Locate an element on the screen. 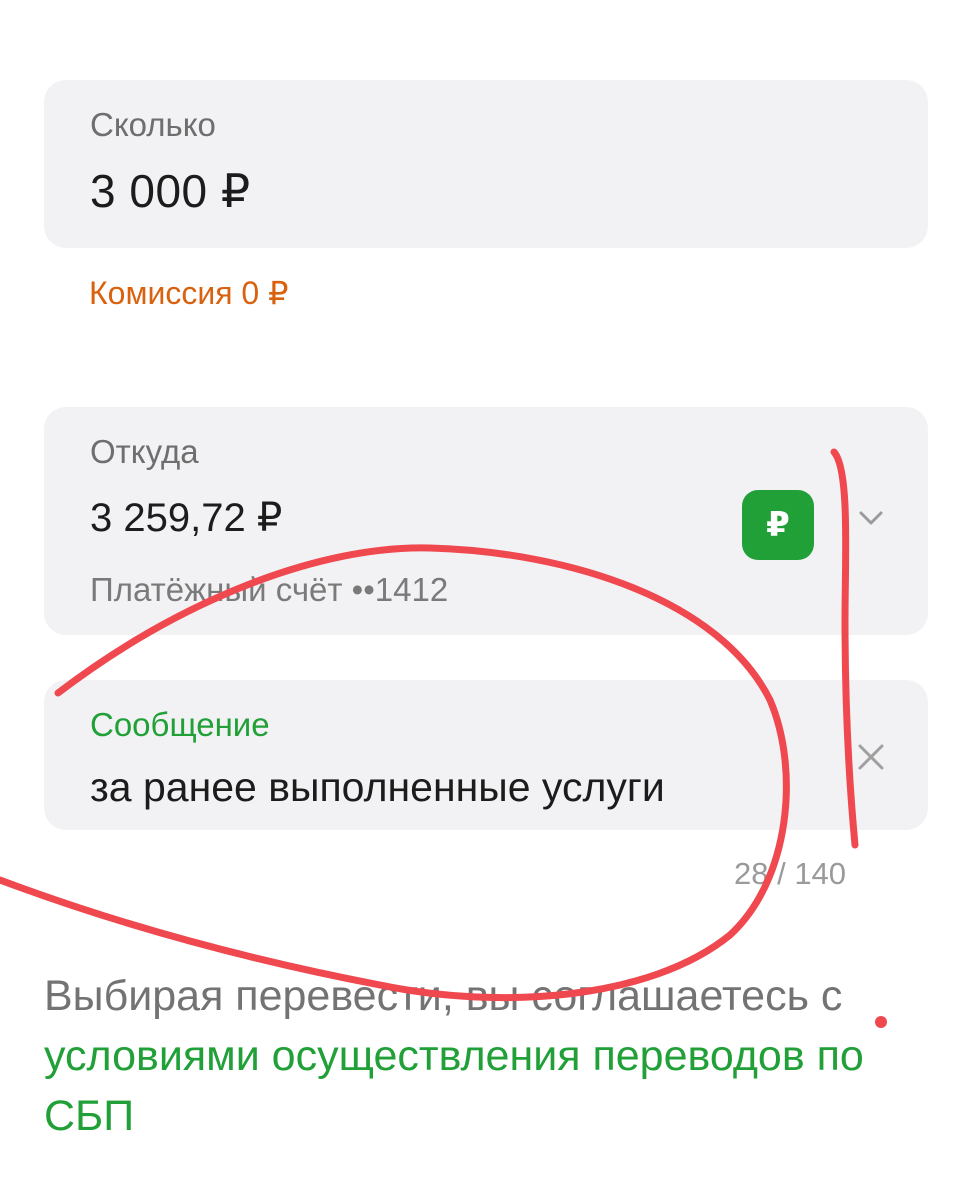  message-field: Сообщение за ранее выполненные услуги is located at coordinates (486, 755).